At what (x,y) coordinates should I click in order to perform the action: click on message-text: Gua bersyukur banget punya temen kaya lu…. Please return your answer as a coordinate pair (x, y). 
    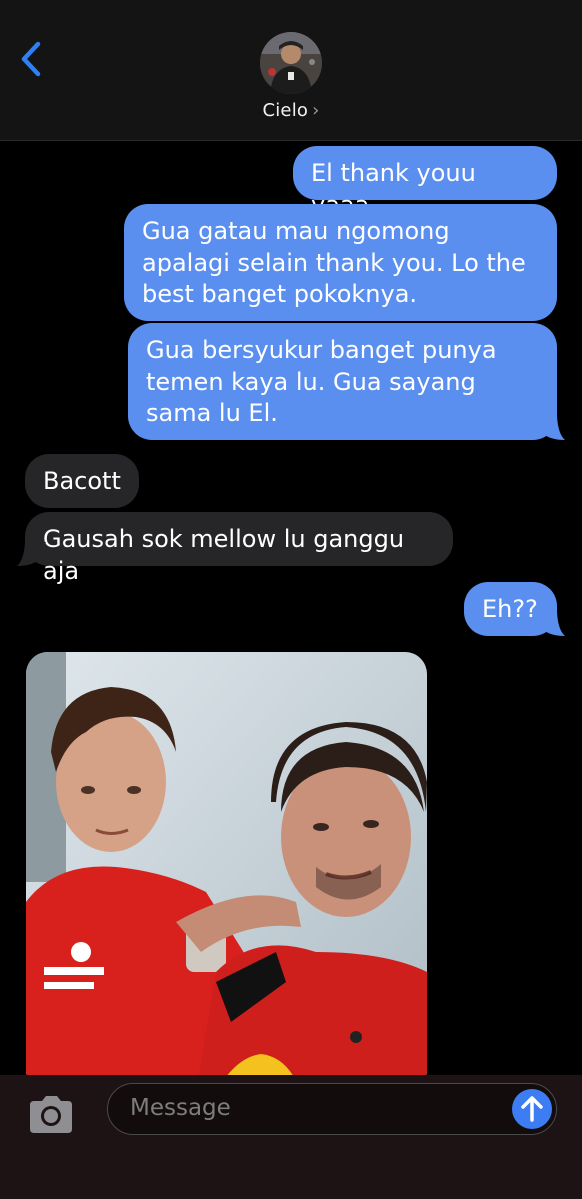
    Looking at the image, I should click on (321, 381).